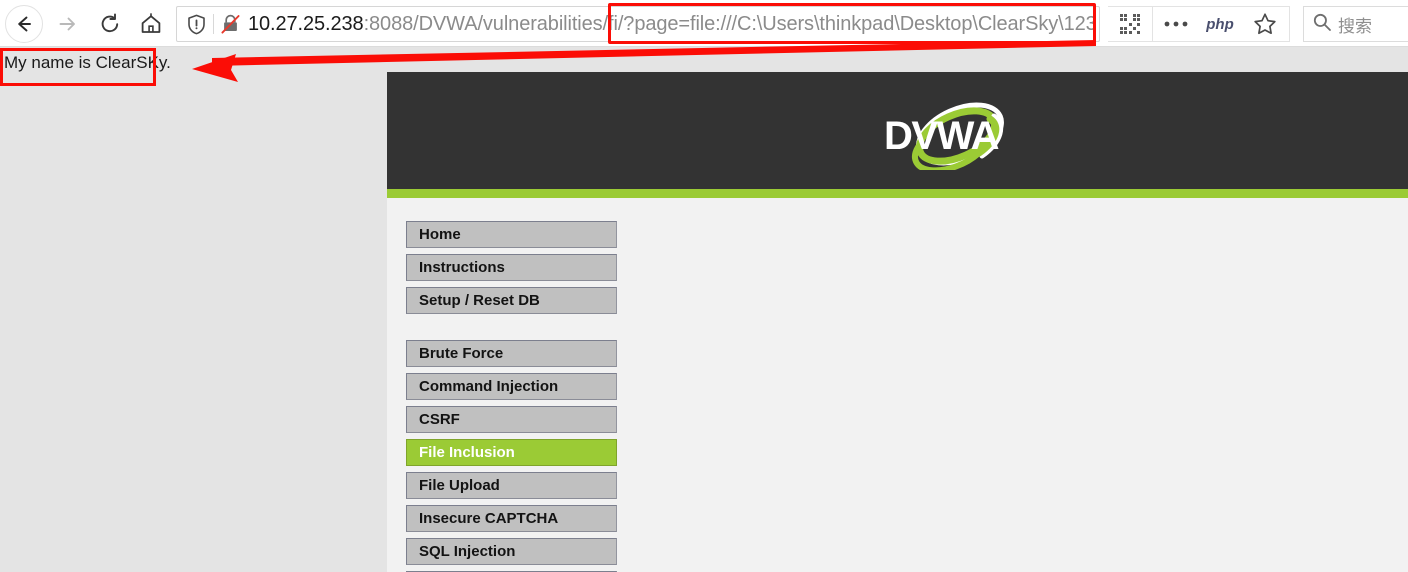  I want to click on sidebar-item-setup-reset-db: Setup / Reset DB, so click(511, 300).